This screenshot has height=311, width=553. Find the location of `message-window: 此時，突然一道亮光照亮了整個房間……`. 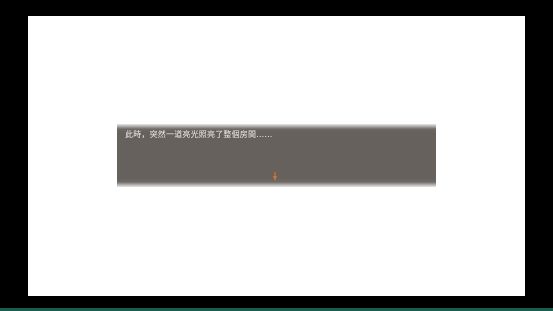

message-window: 此時，突然一道亮光照亮了整個房間…… is located at coordinates (276, 155).